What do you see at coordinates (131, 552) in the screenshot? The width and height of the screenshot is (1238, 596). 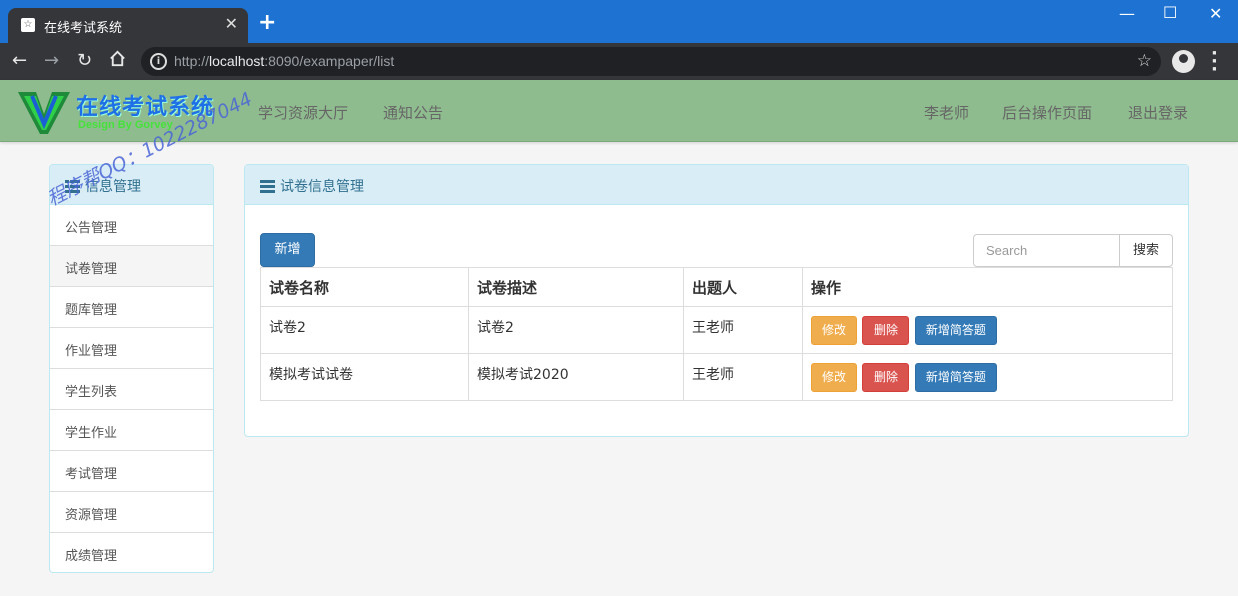 I see `sidebar-item-grades: 成绩管理` at bounding box center [131, 552].